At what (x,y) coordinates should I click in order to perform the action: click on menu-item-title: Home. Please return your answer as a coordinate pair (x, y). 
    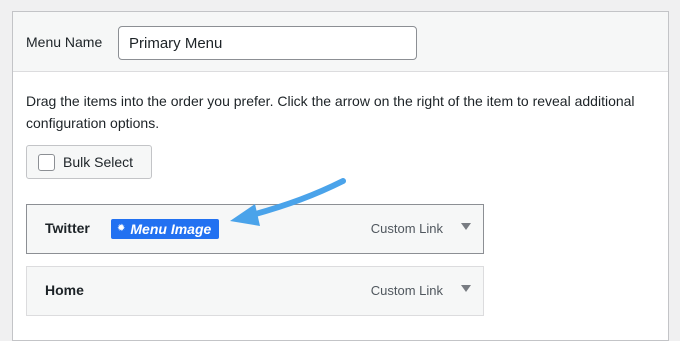
    Looking at the image, I should click on (64, 290).